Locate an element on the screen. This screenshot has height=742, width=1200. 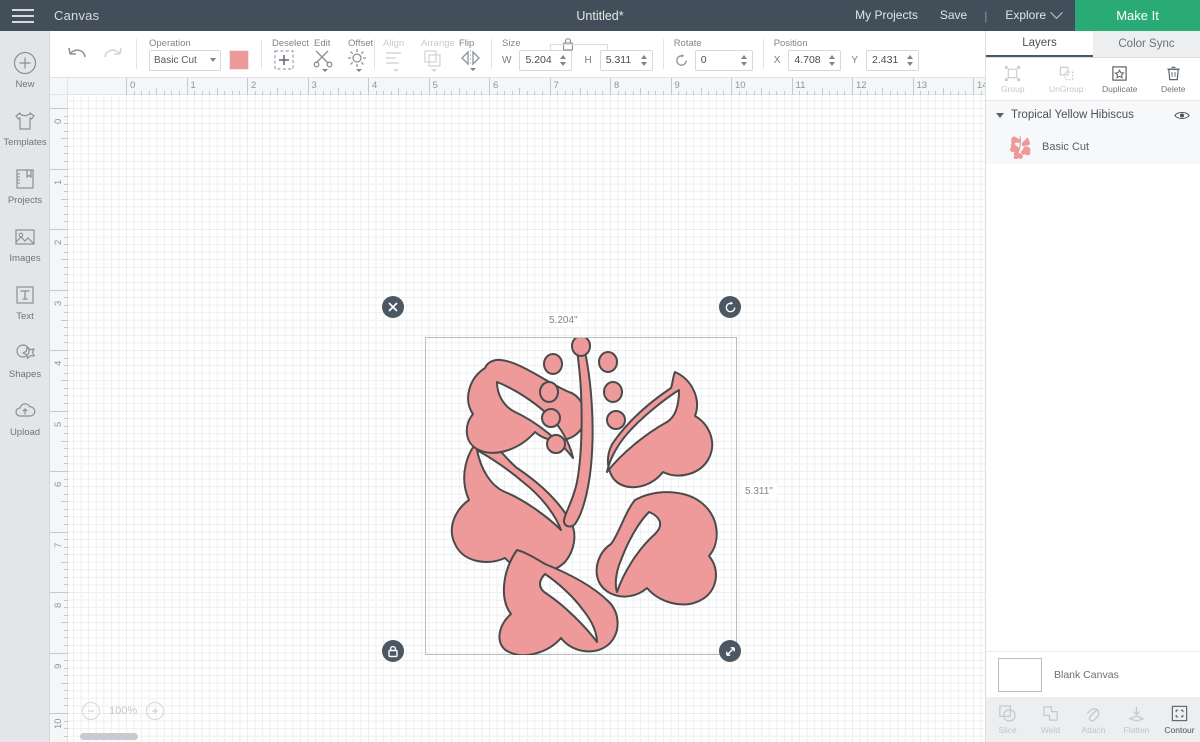
sidebar-item-projects: Projects is located at coordinates (25, 186).